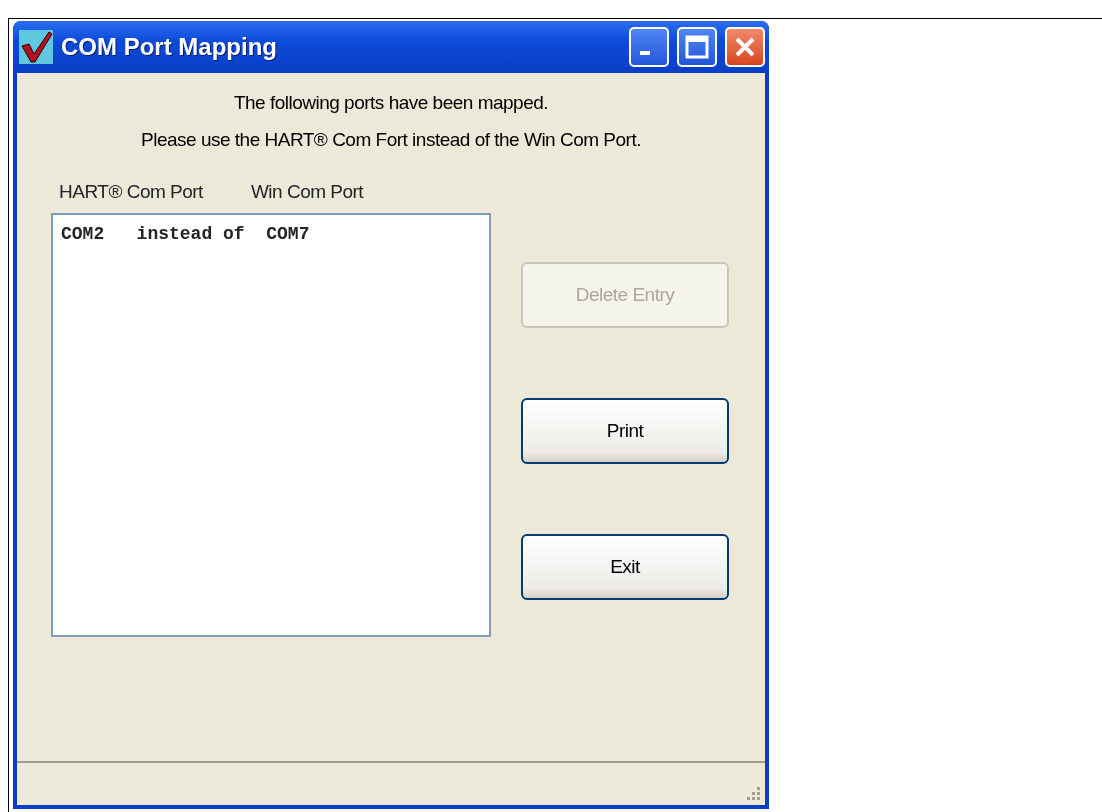 This screenshot has width=1102, height=812. What do you see at coordinates (307, 192) in the screenshot?
I see `column-header: Win Com Port` at bounding box center [307, 192].